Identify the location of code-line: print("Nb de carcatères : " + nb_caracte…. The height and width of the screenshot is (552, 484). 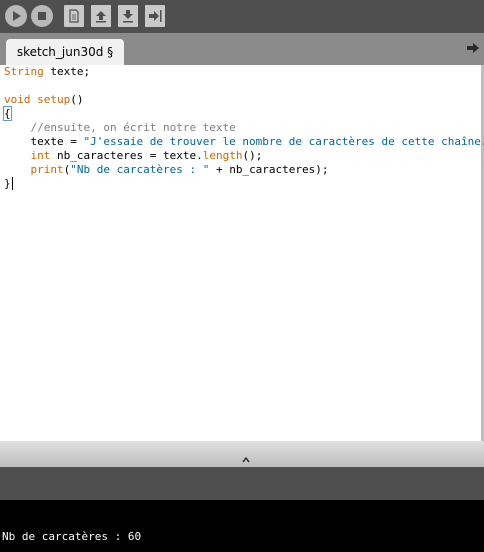
(244, 170).